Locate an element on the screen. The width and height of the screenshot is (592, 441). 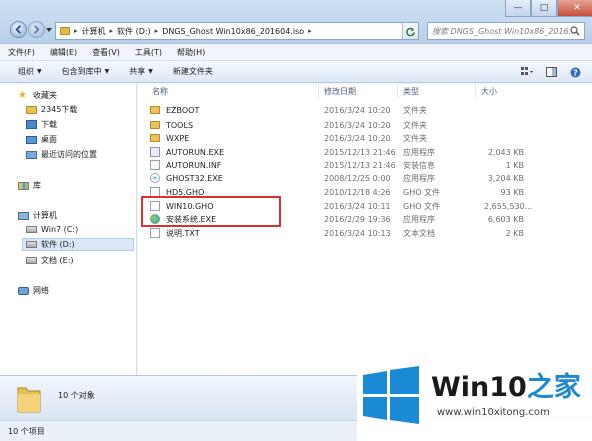
file-type: GHO 文件 is located at coordinates (422, 192).